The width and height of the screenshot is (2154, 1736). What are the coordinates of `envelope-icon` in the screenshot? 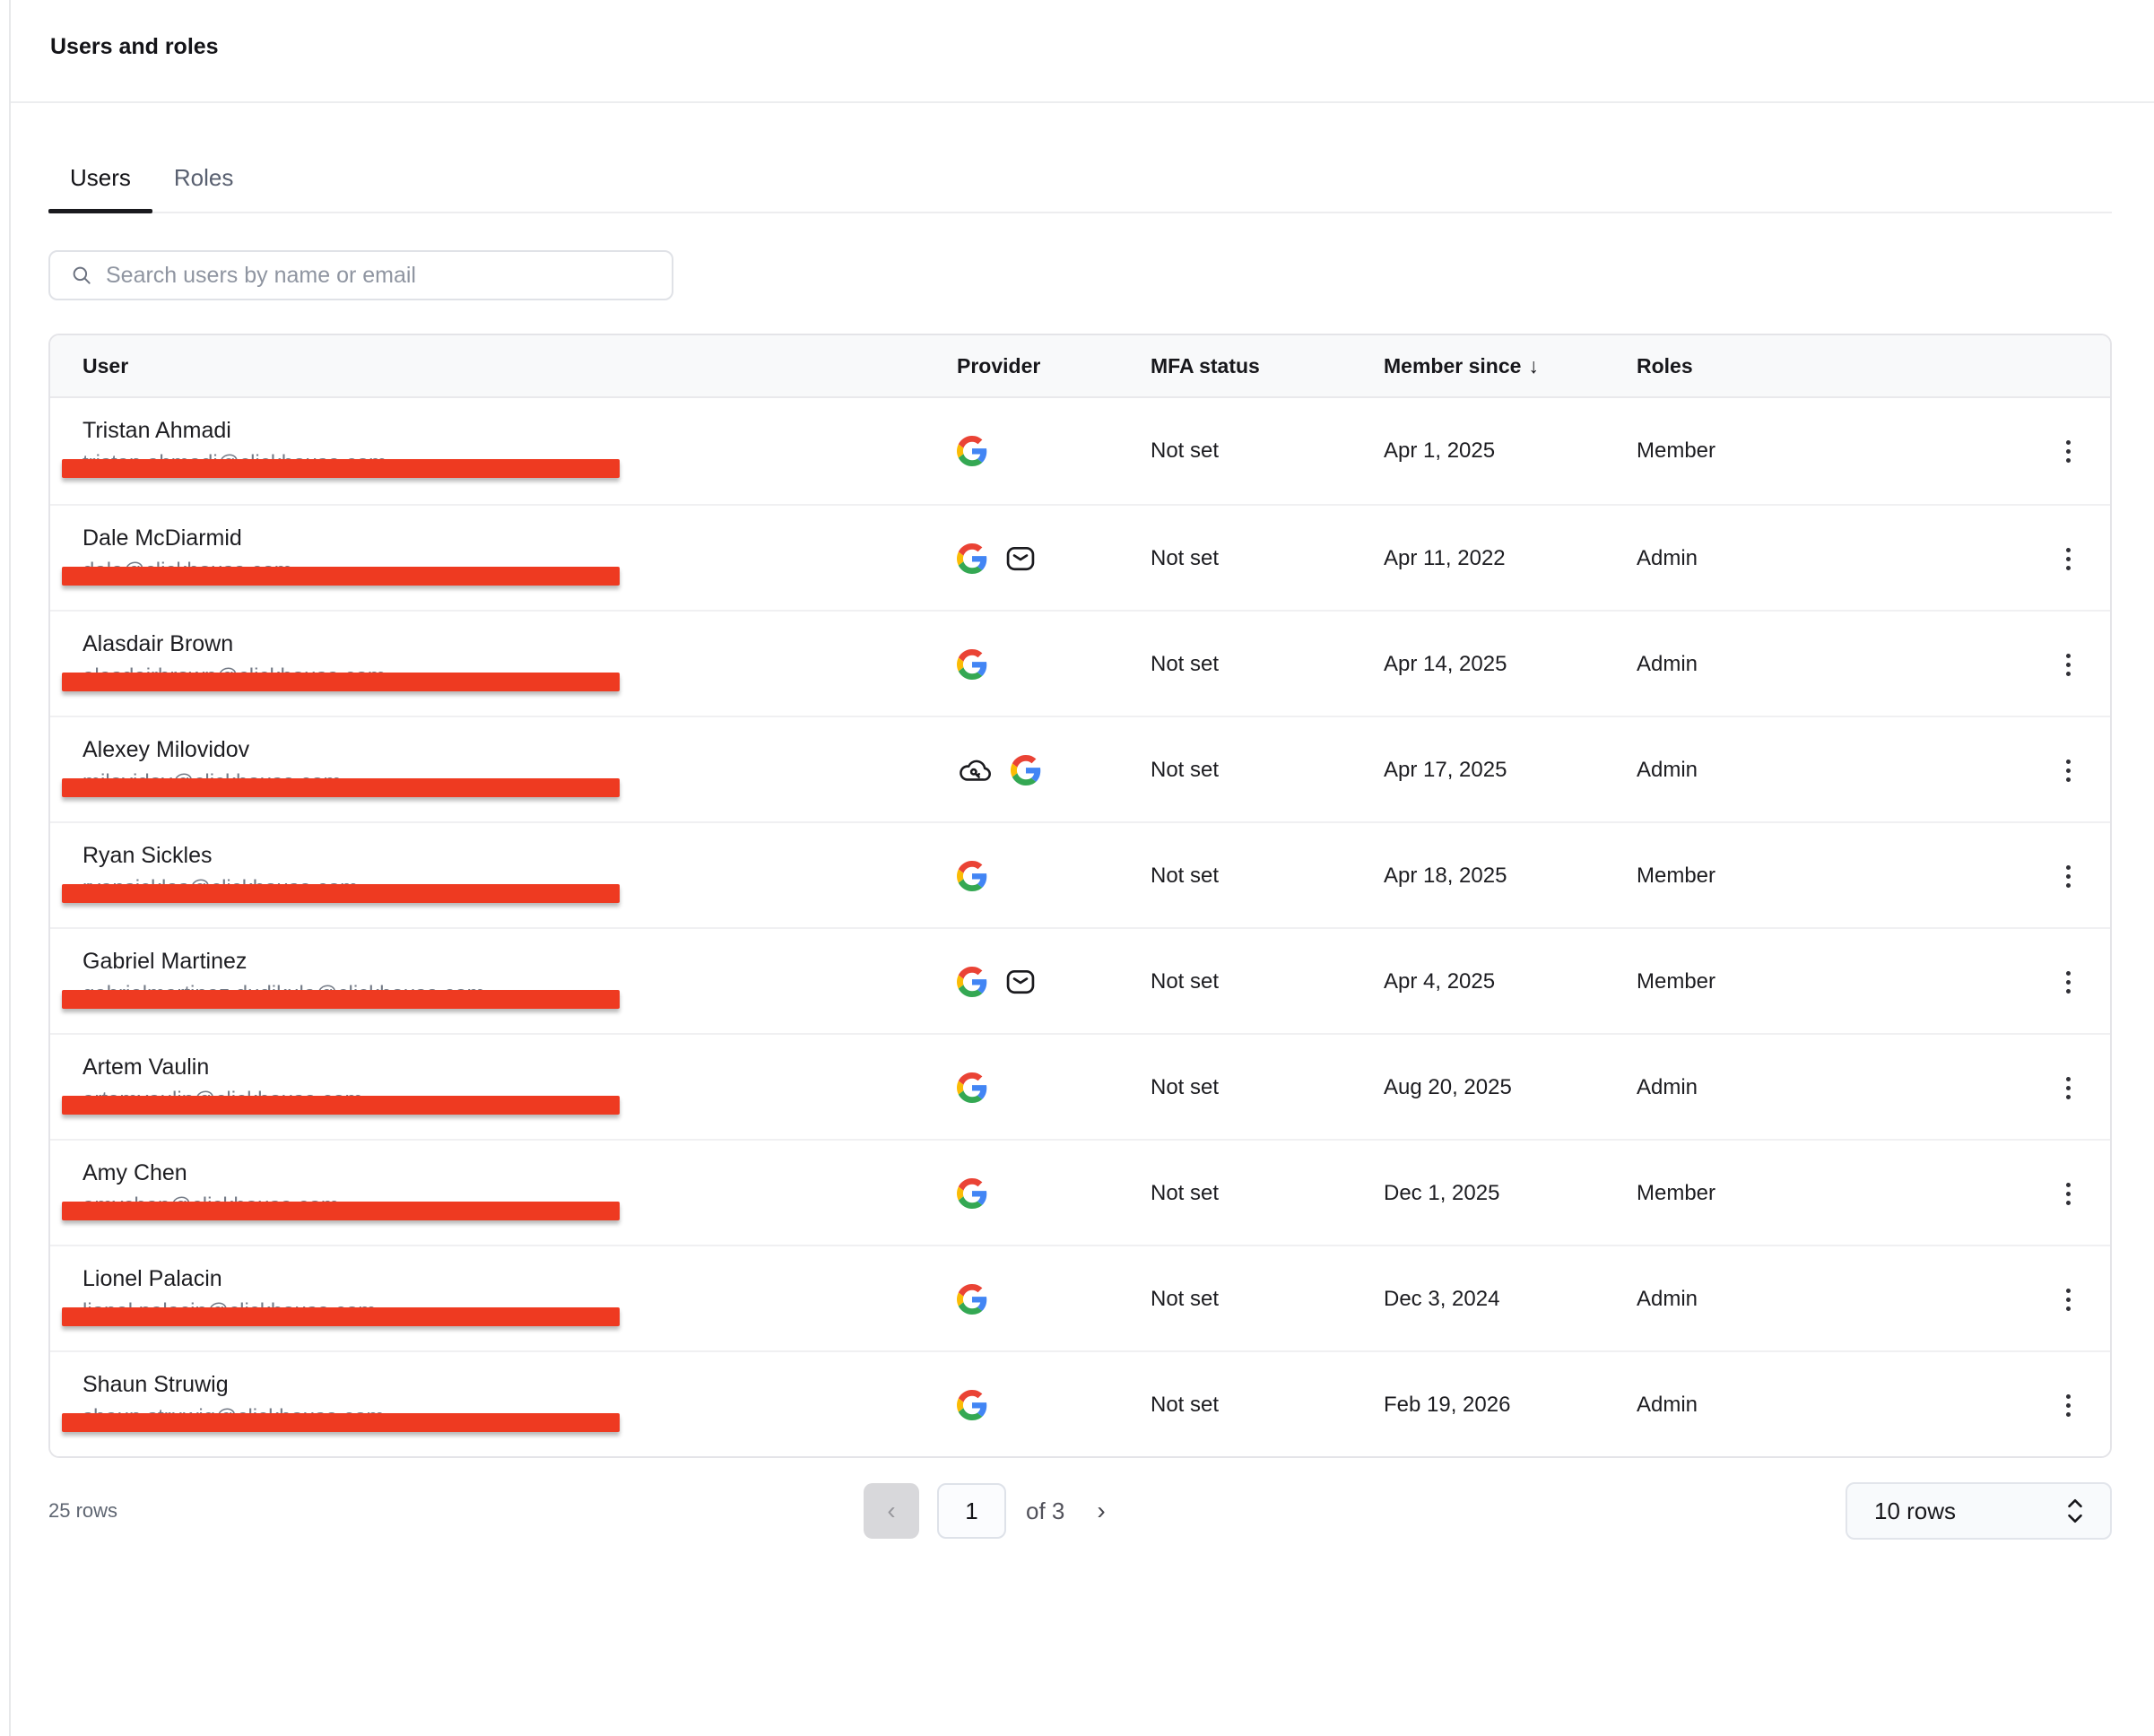 It's located at (1020, 982).